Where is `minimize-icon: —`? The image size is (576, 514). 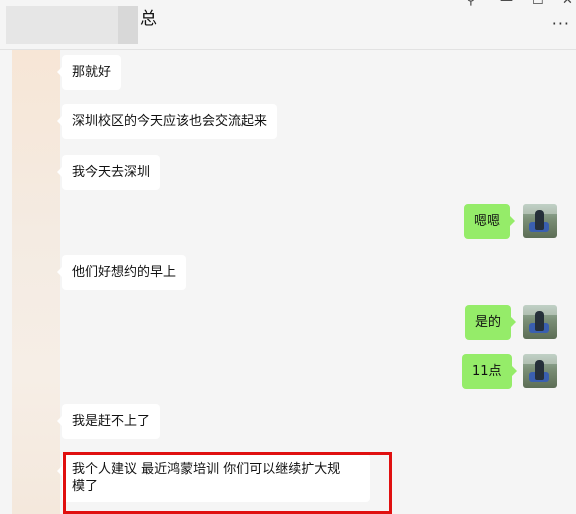 minimize-icon: — is located at coordinates (506, 4).